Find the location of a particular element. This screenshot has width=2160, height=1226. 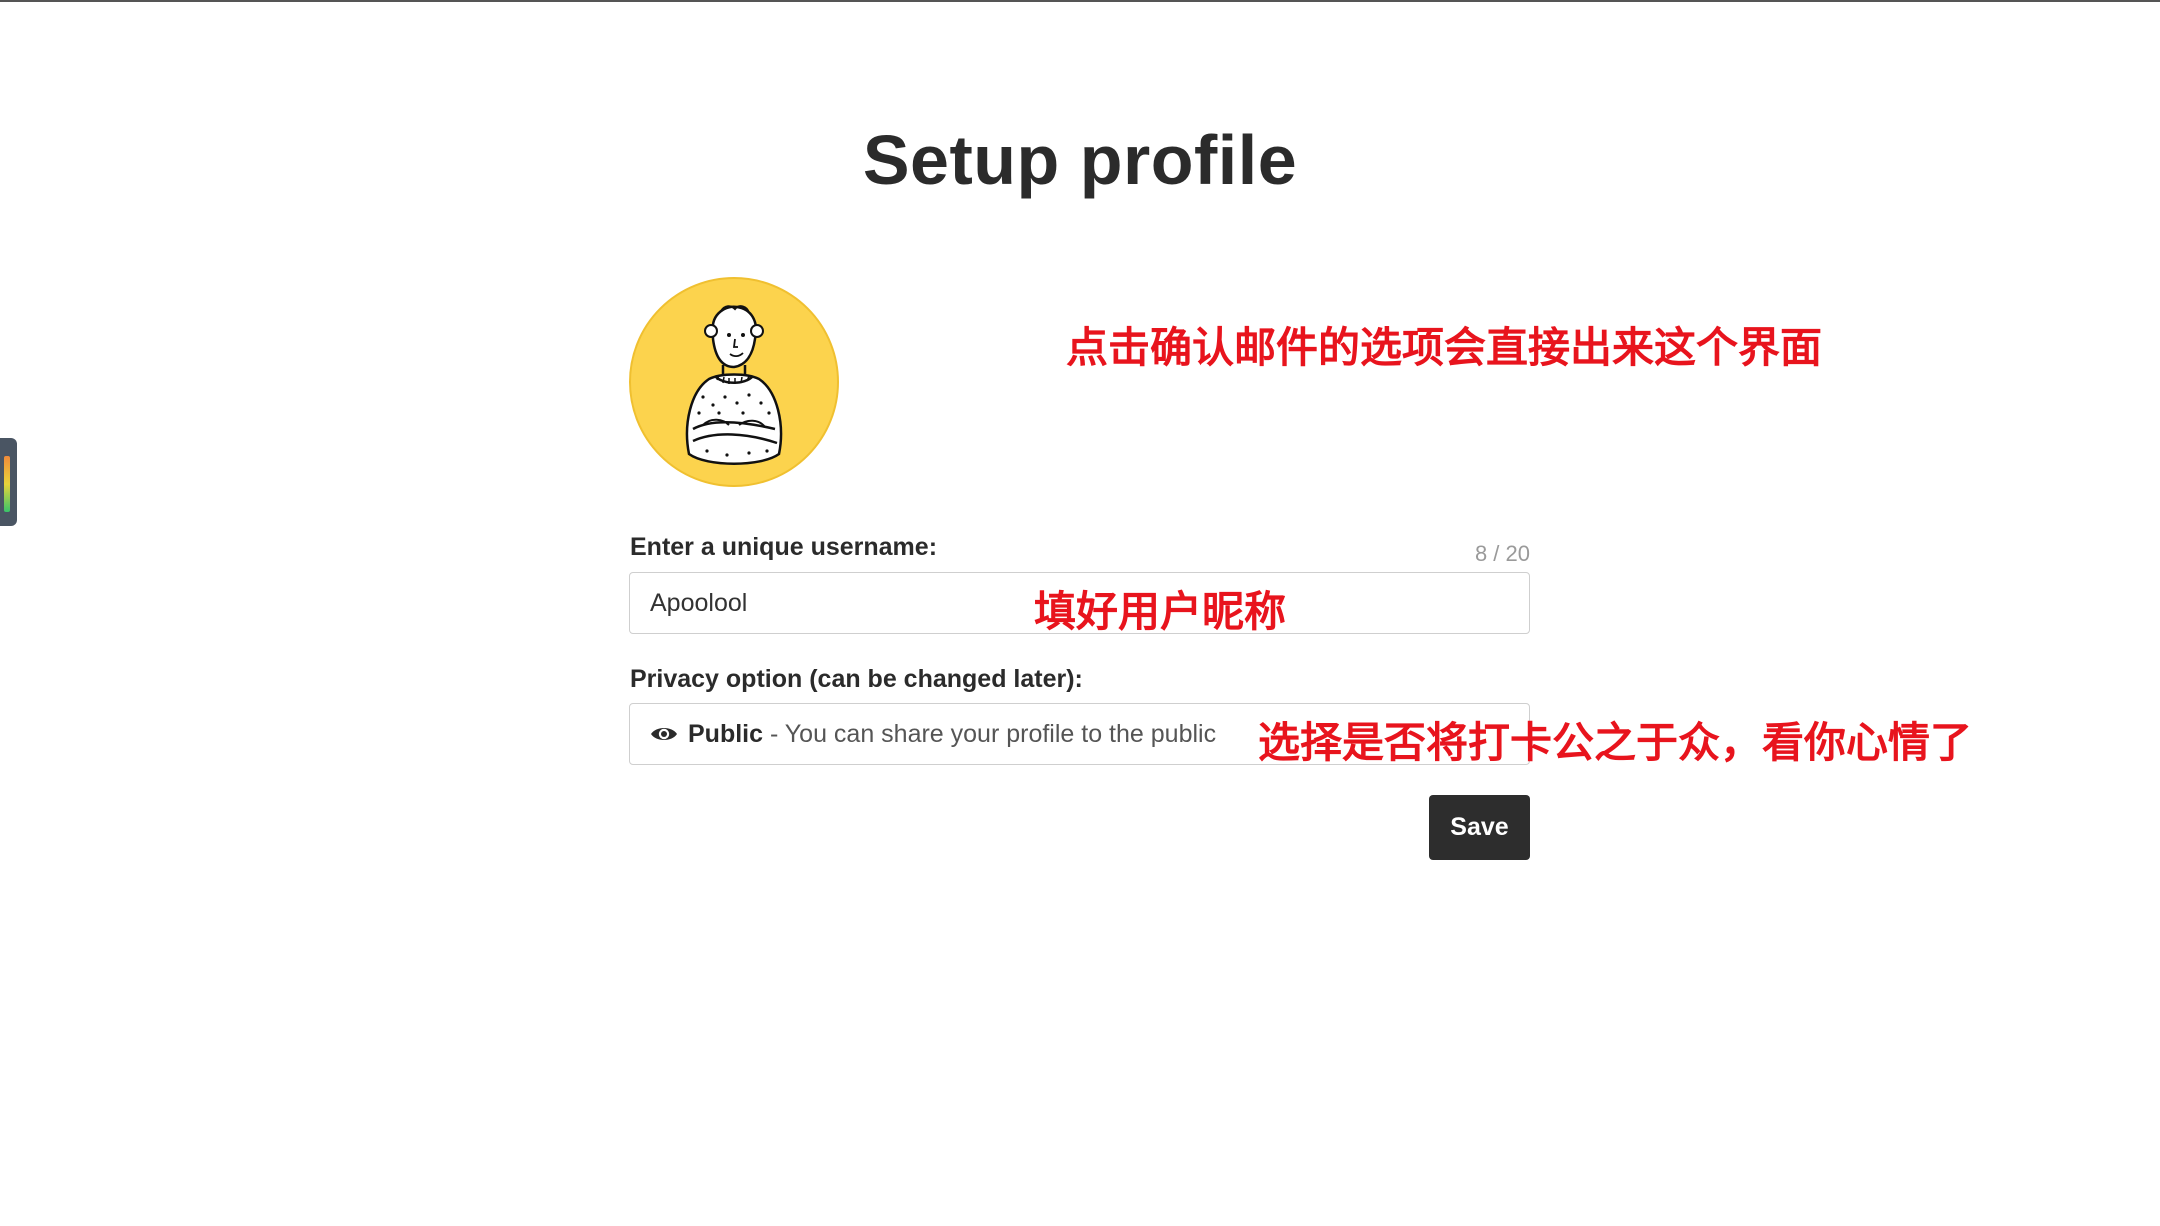

level-meter-icon is located at coordinates (7, 484).